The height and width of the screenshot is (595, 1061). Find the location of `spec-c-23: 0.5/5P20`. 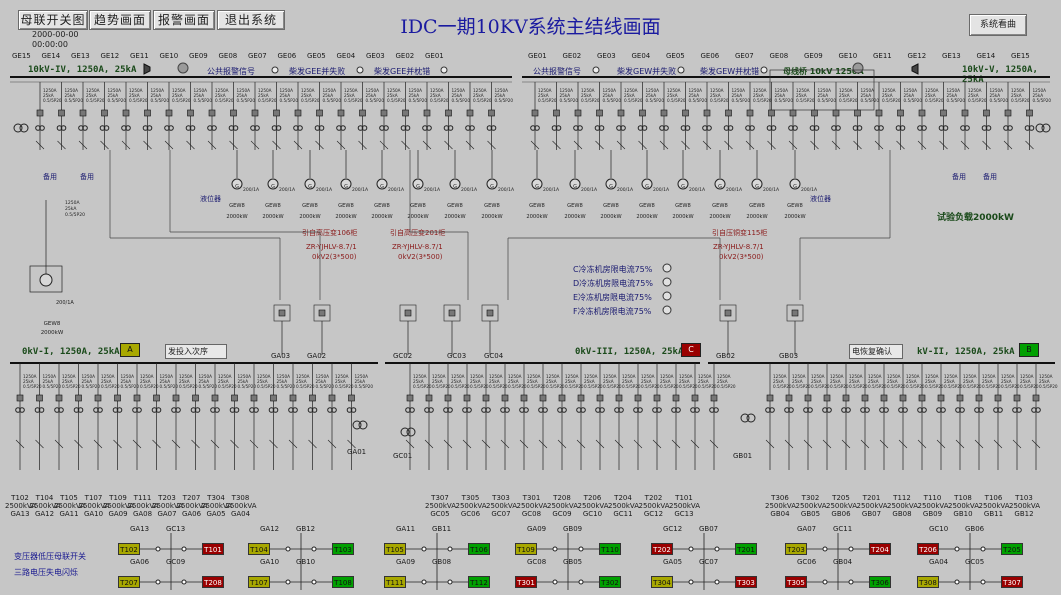

spec-c-23: 0.5/5P20 is located at coordinates (569, 100).